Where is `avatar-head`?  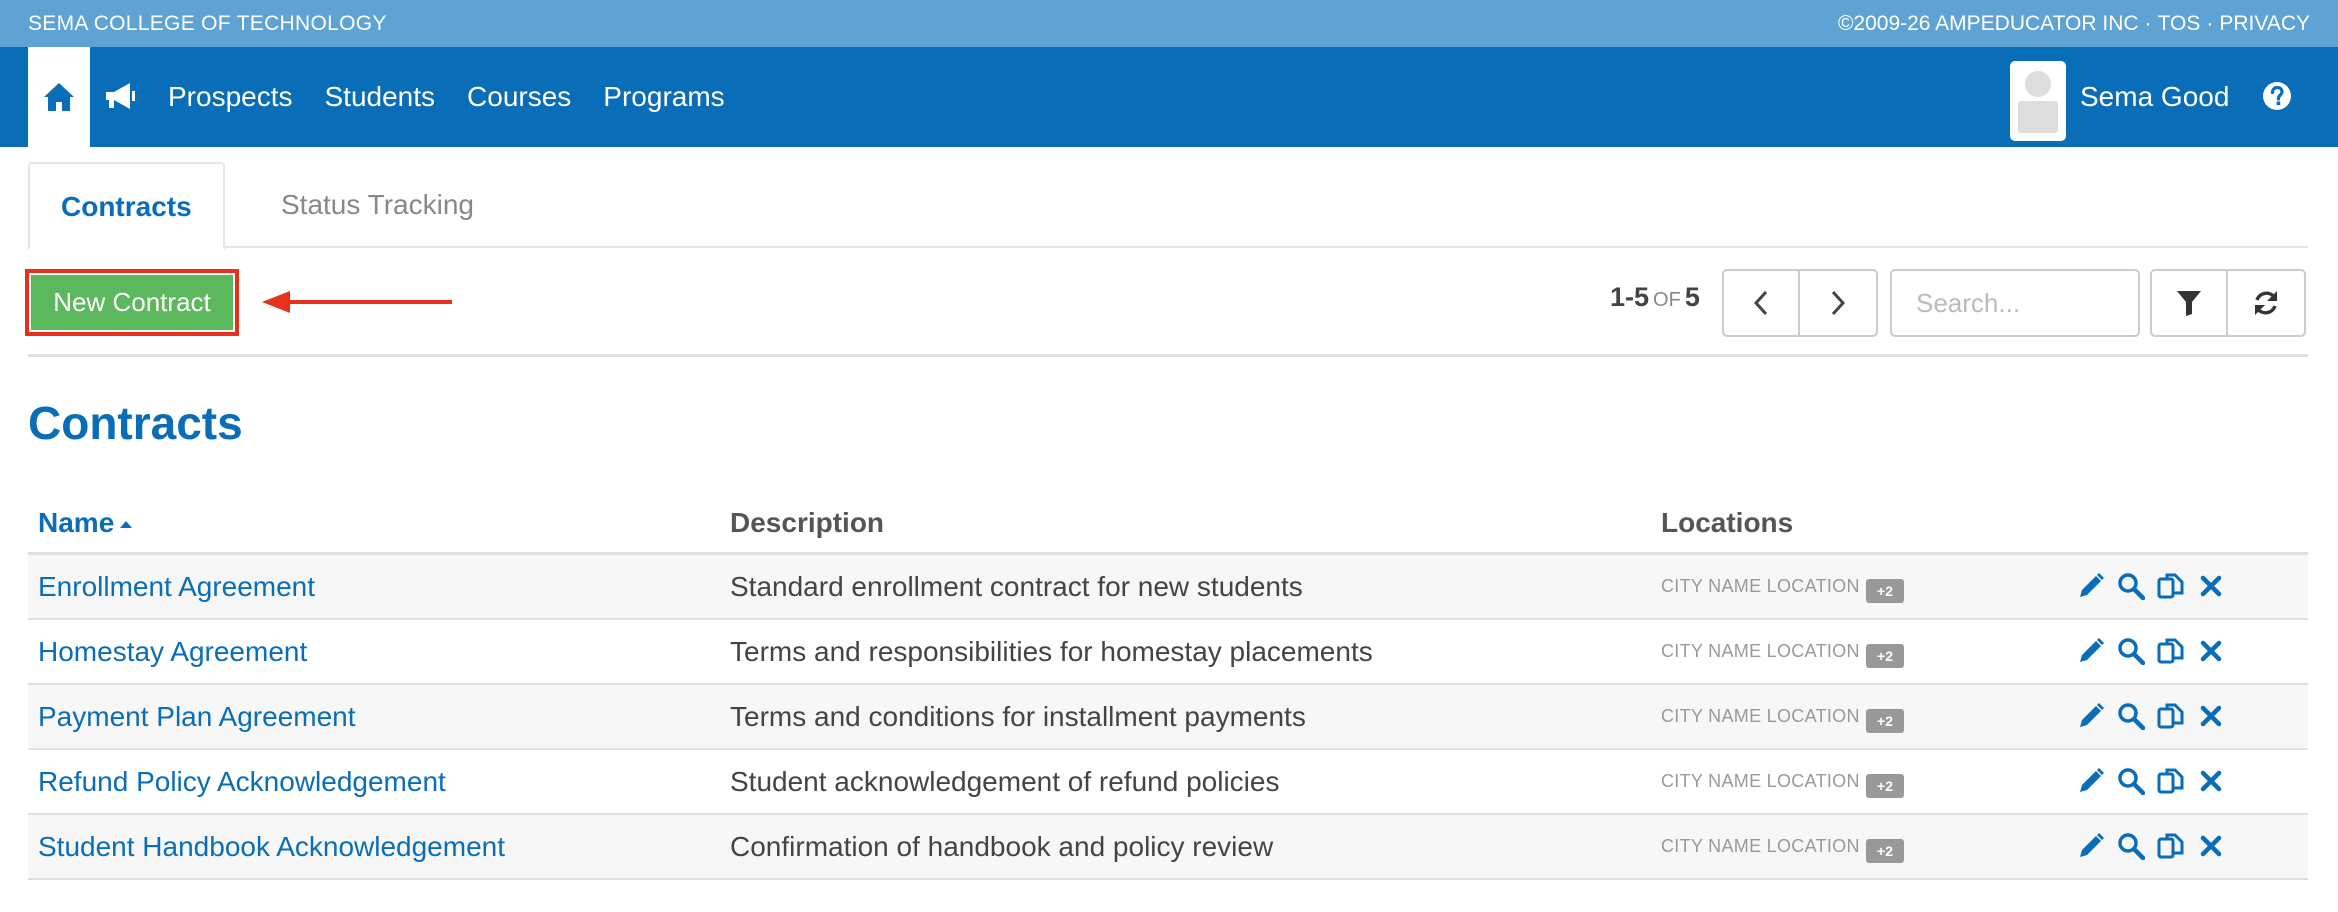 avatar-head is located at coordinates (2038, 84).